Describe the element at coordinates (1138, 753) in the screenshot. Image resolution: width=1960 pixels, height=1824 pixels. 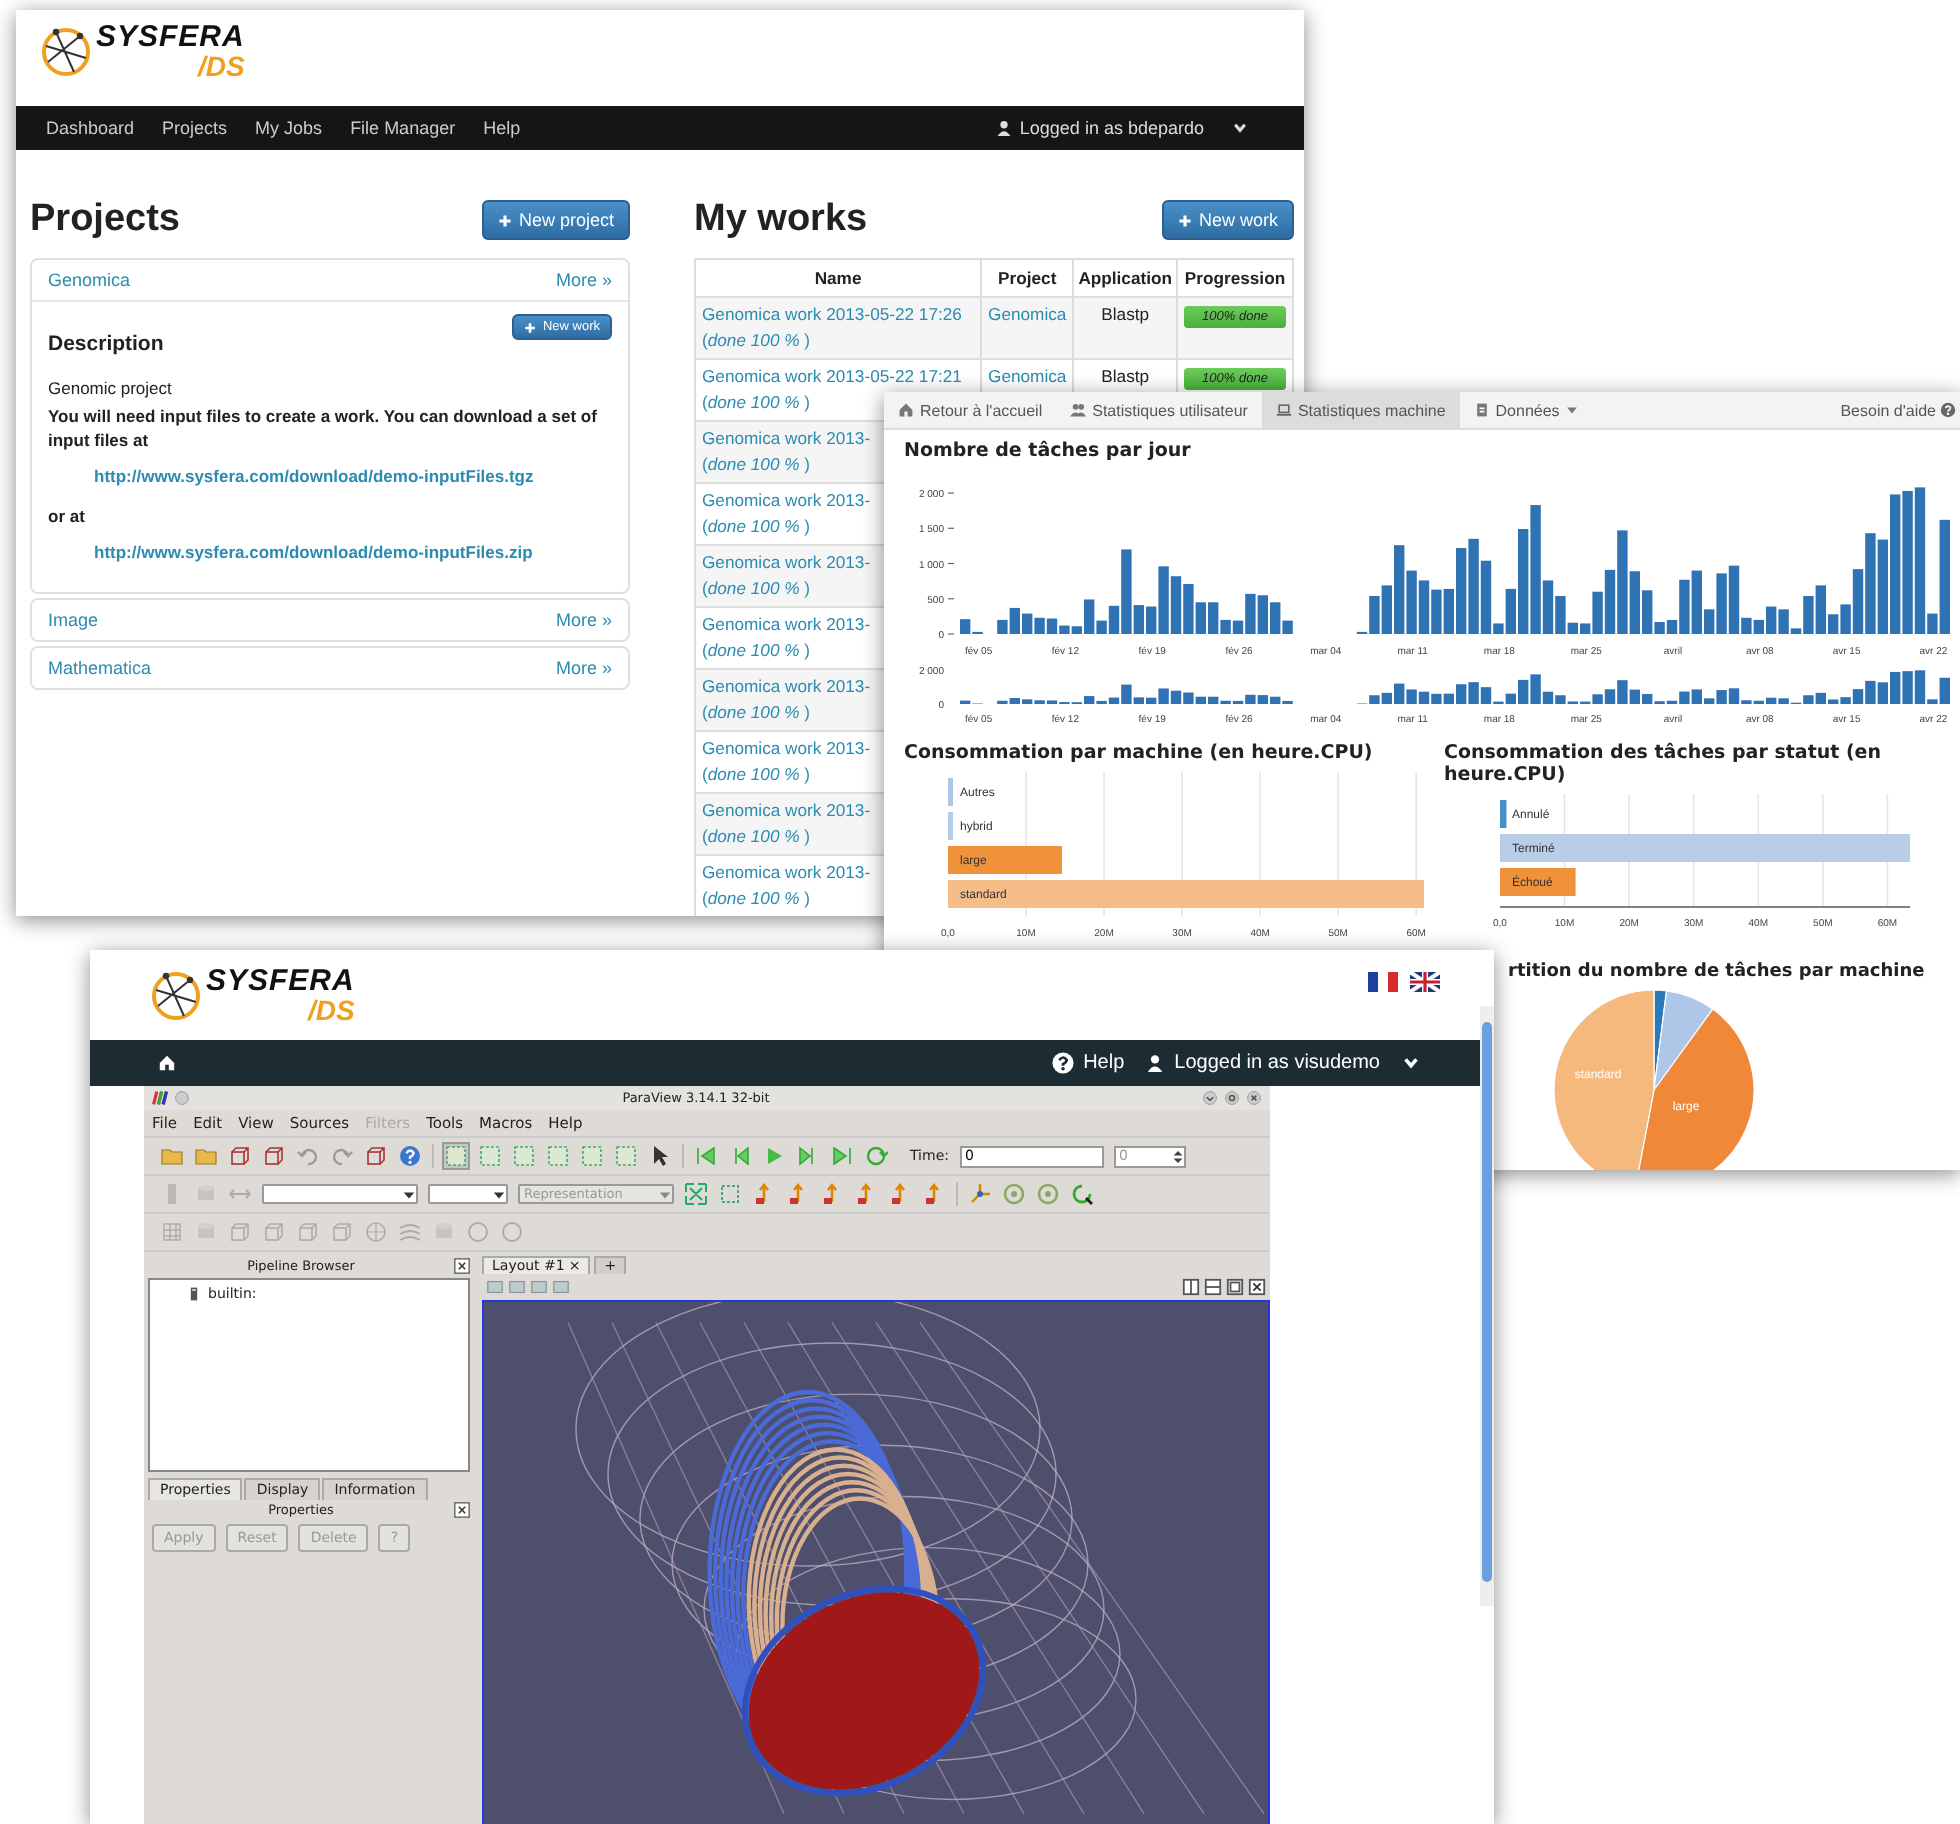
I see `chart-title: Consommation par machine (en heure.CPU)` at that location.